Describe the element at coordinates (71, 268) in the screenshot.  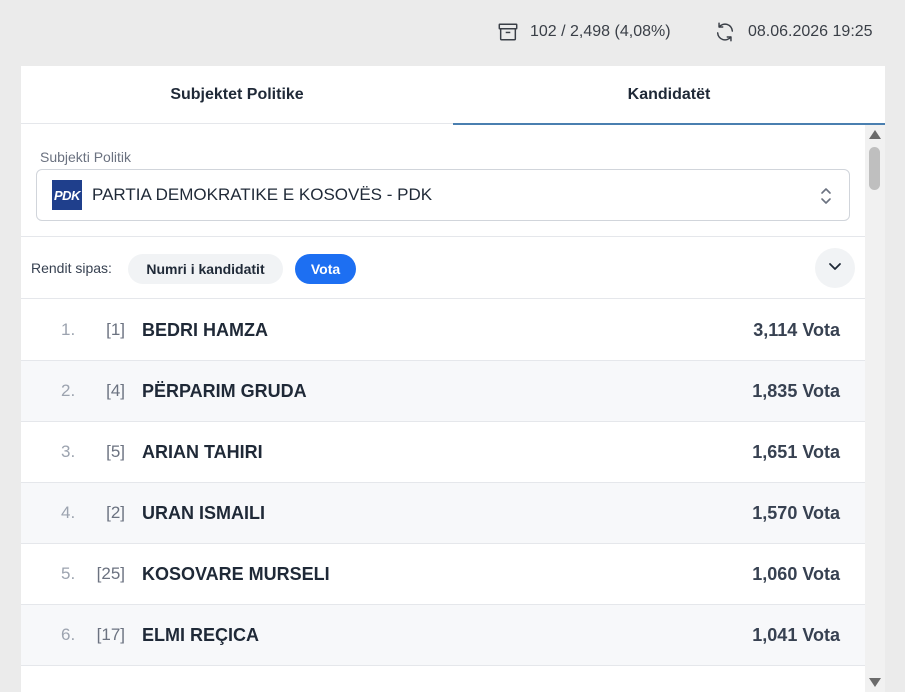
I see `sort-label: Rendit sipas:` at that location.